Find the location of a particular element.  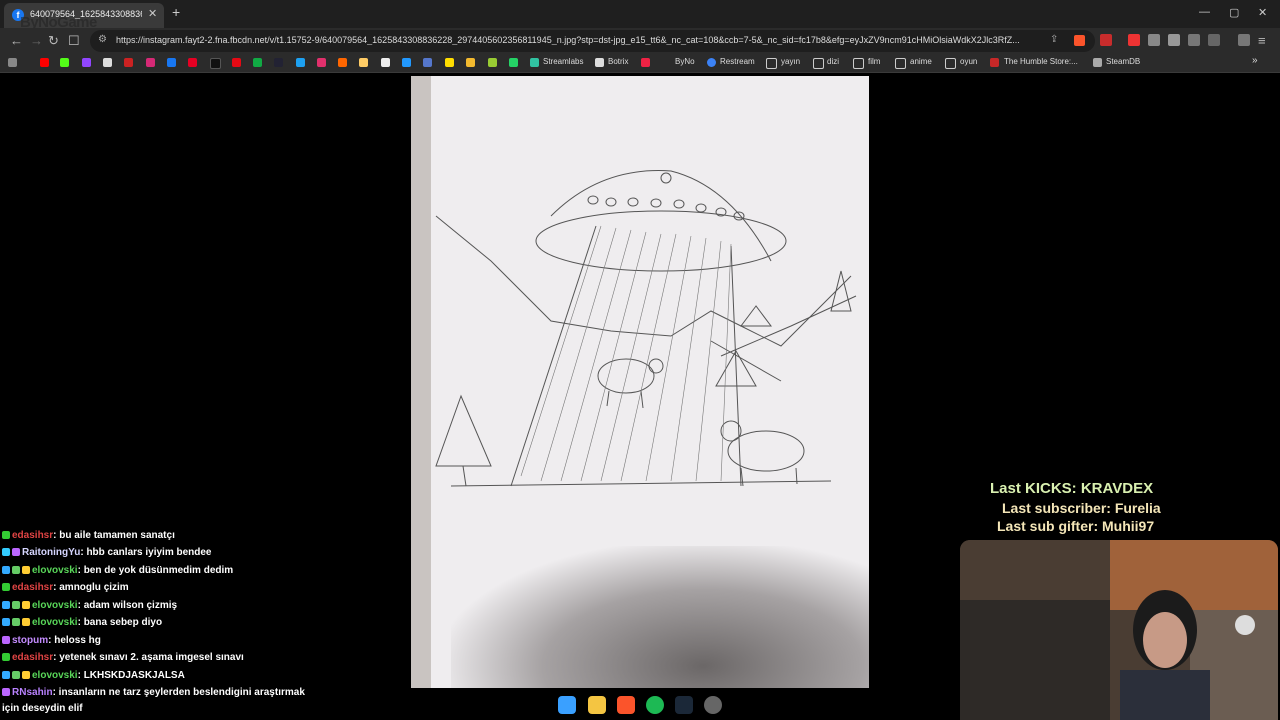

forward-button: → is located at coordinates (36, 40).